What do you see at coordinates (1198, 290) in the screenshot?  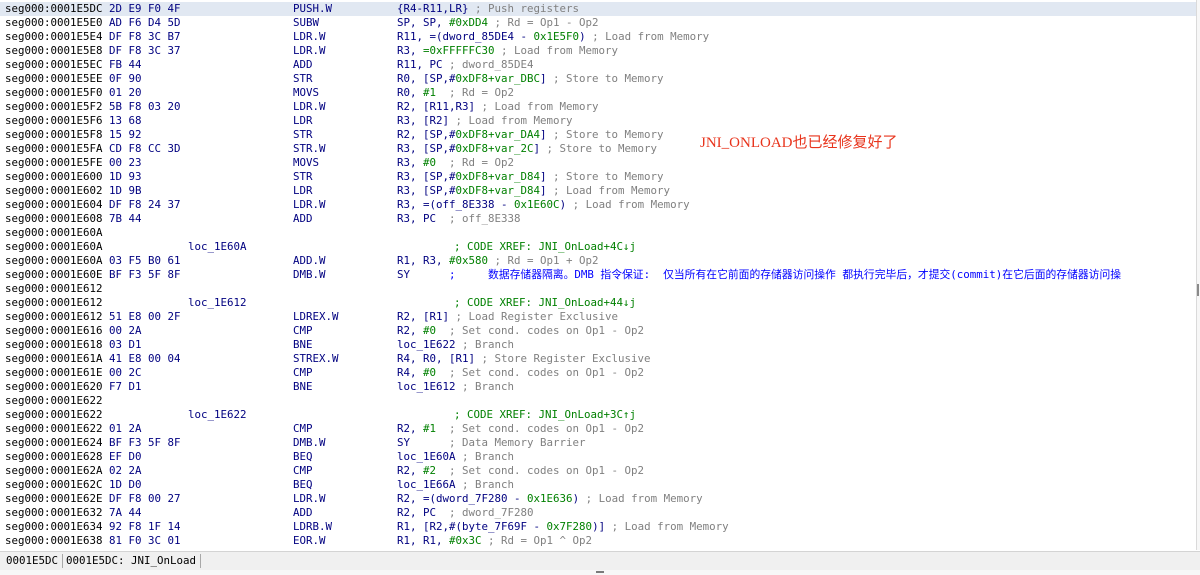 I see `vertical-splitter-grip` at bounding box center [1198, 290].